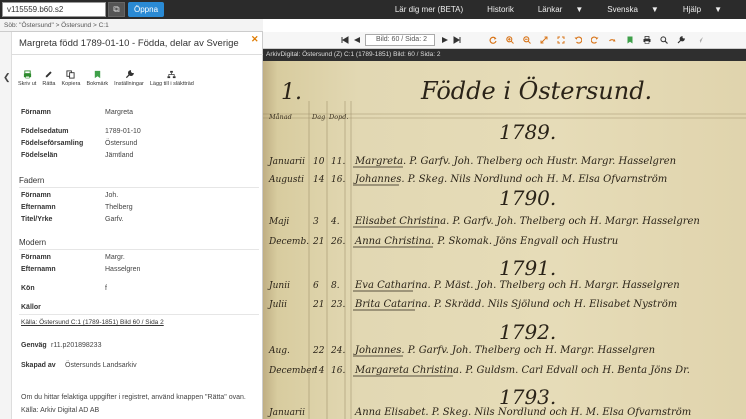  Describe the element at coordinates (639, 9) in the screenshot. I see `menu-language: Svenska ▼` at that location.